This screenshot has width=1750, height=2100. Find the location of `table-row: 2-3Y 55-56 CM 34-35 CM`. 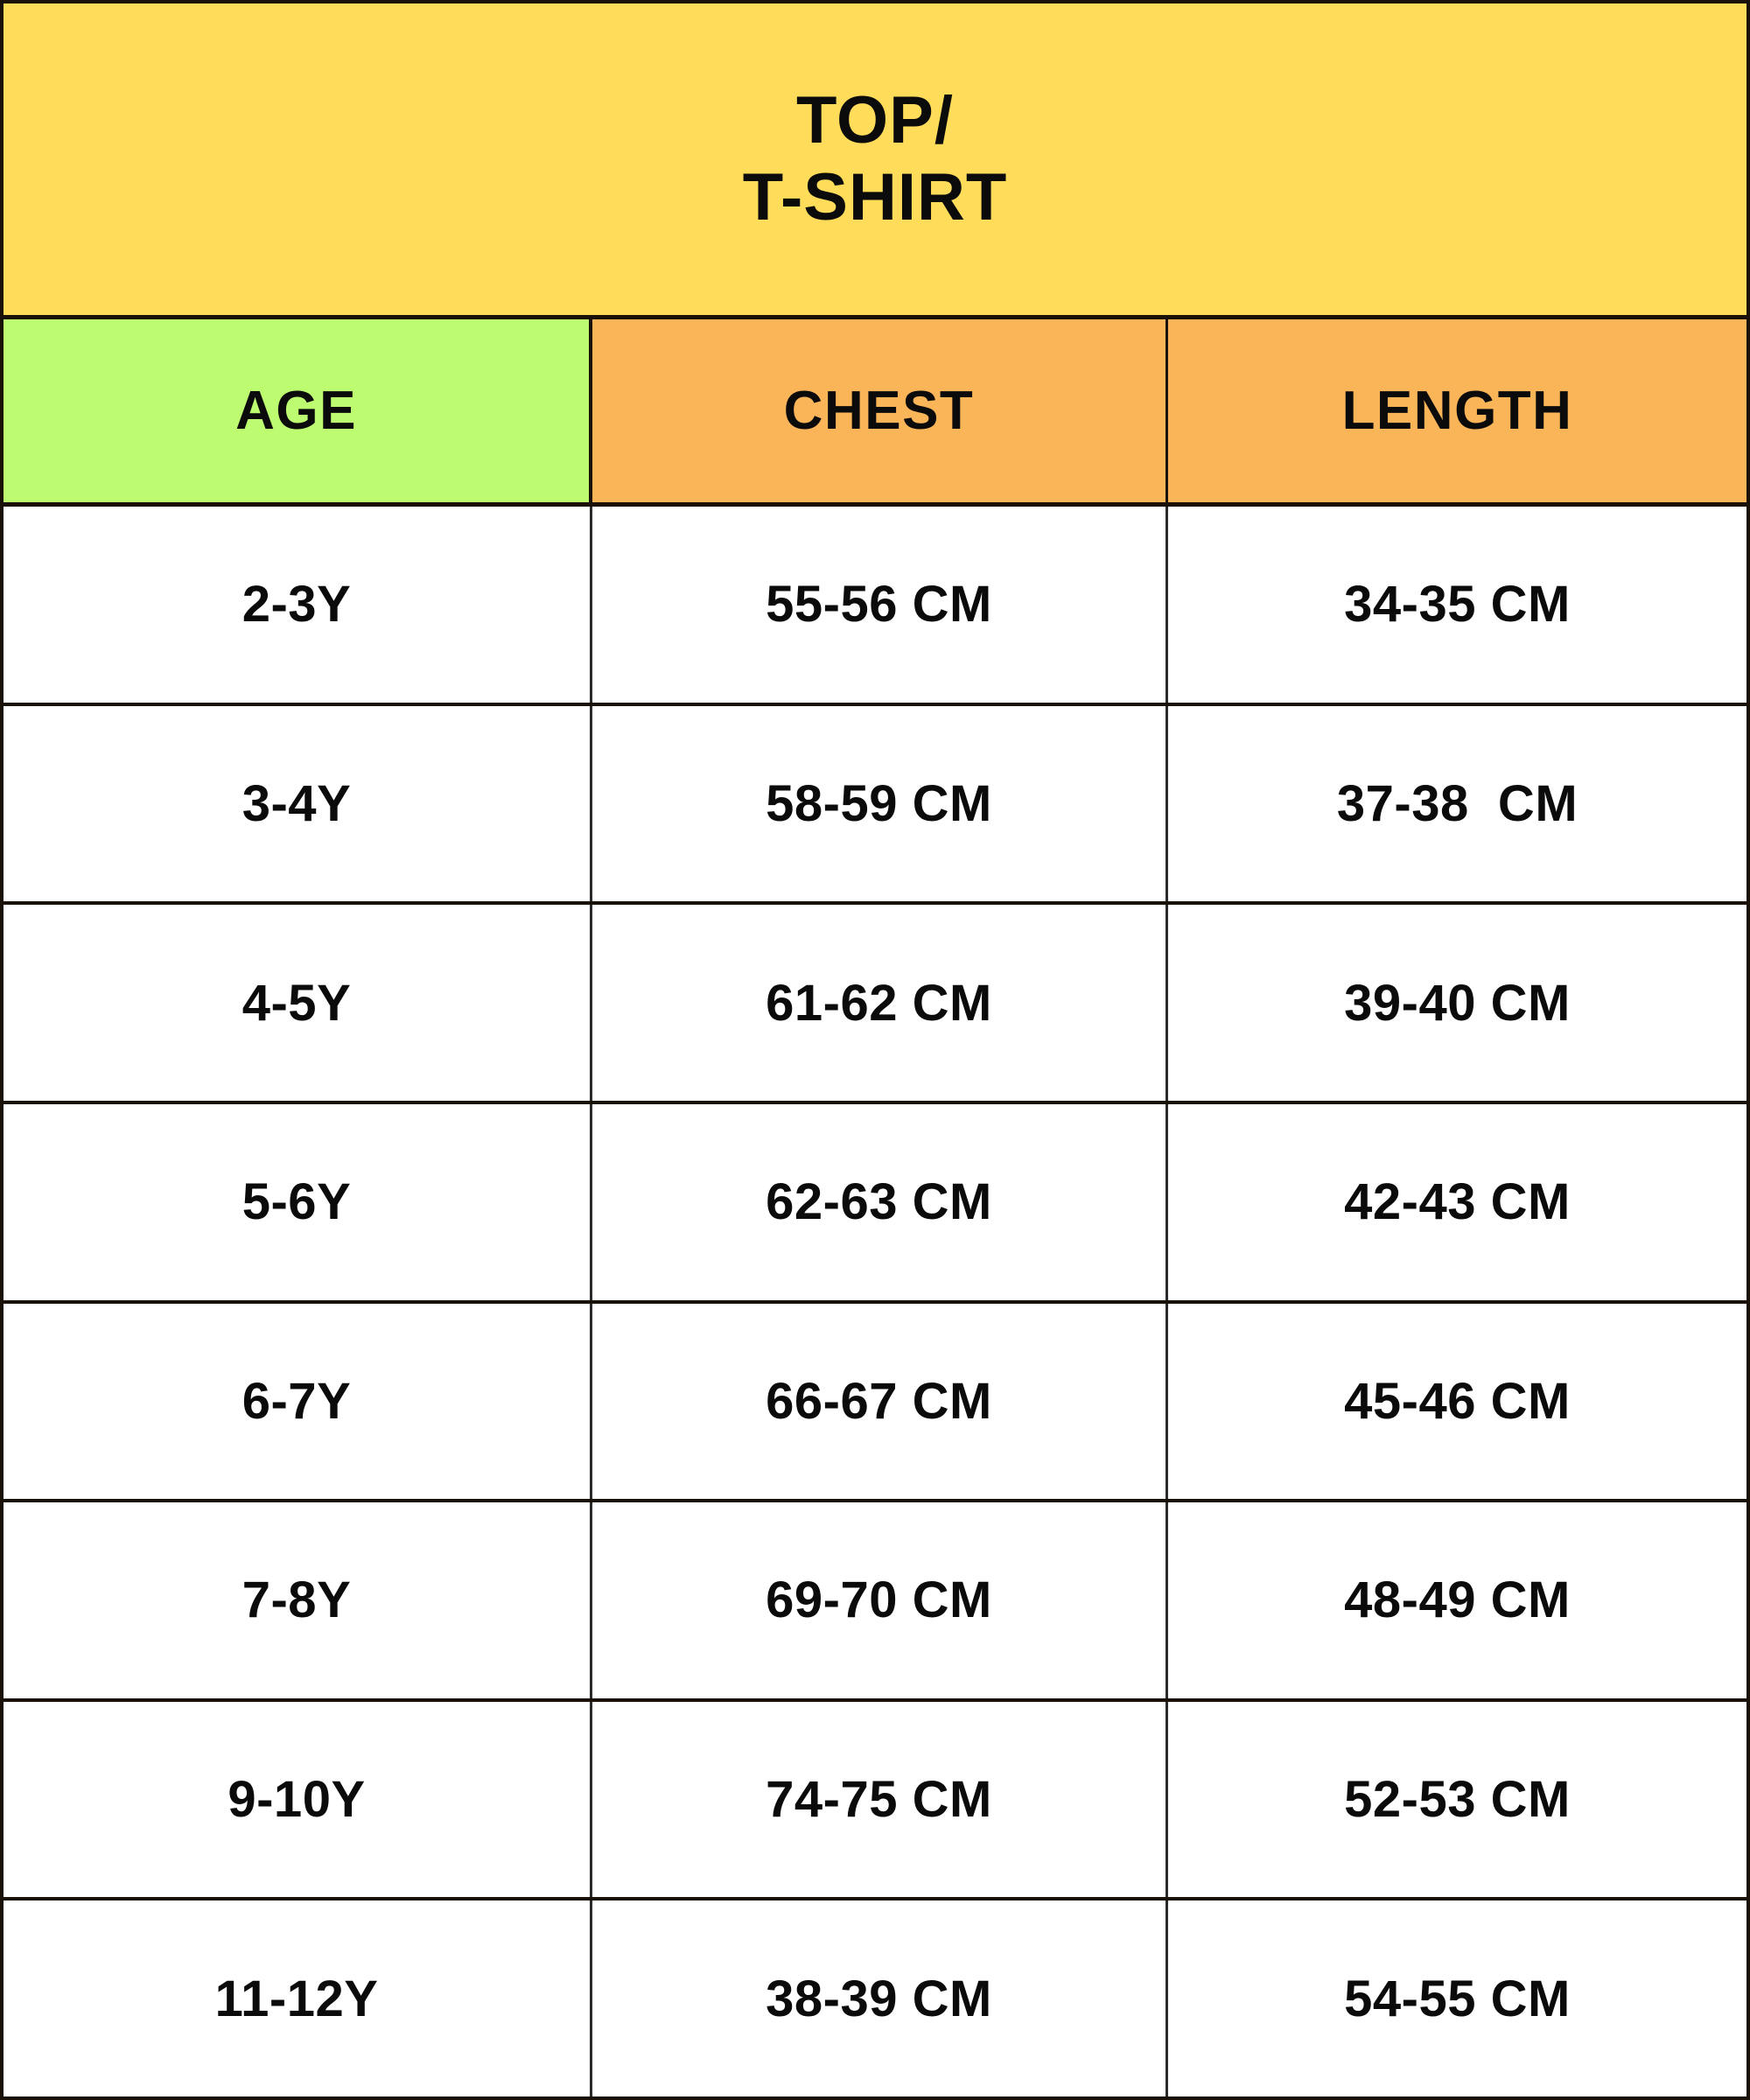

table-row: 2-3Y 55-56 CM 34-35 CM is located at coordinates (875, 606).